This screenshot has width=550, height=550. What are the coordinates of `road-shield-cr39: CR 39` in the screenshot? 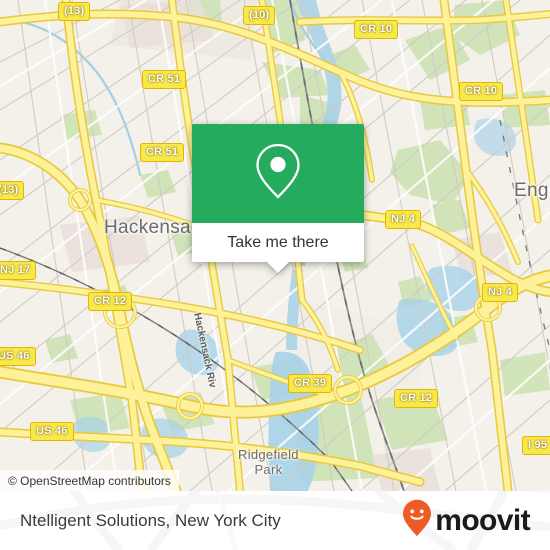 It's located at (310, 383).